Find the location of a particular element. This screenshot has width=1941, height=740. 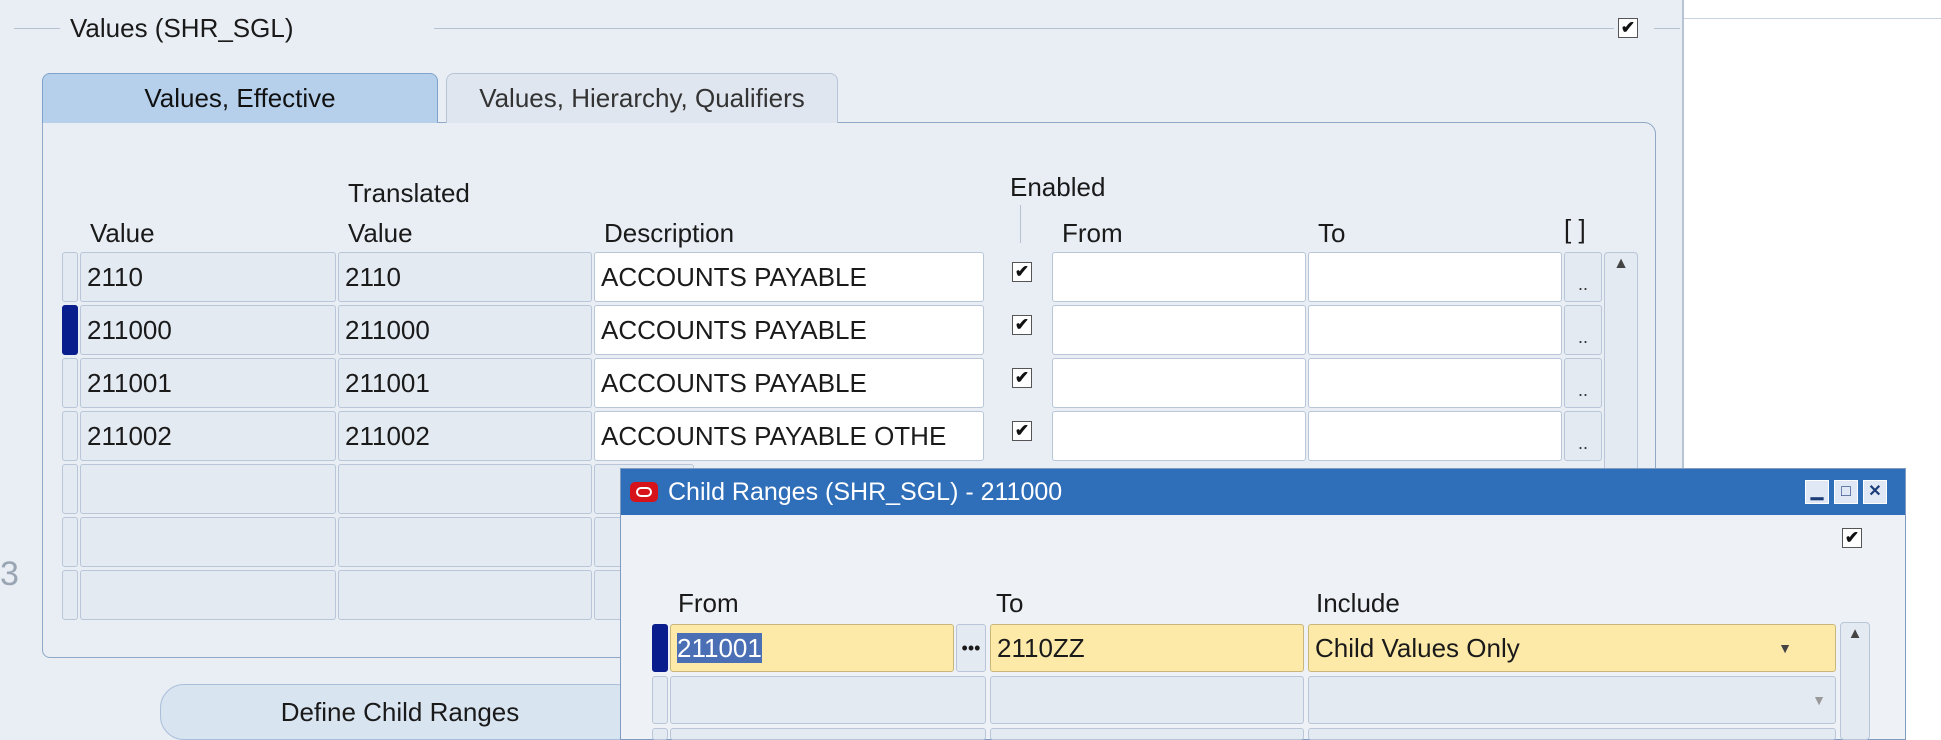

child-row-marker-current is located at coordinates (660, 648).